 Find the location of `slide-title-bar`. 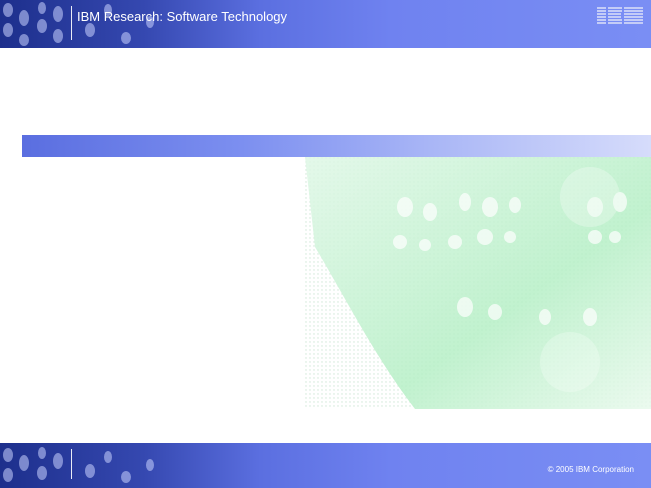

slide-title-bar is located at coordinates (336, 146).